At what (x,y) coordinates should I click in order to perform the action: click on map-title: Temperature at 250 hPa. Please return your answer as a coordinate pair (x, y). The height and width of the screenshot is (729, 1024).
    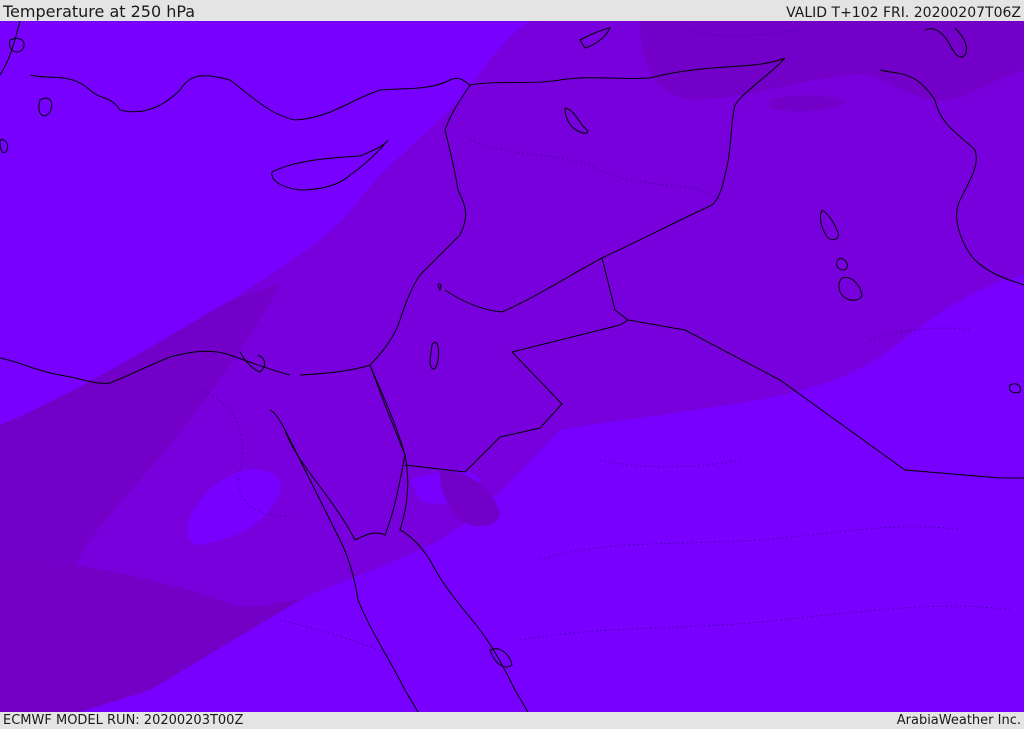
    Looking at the image, I should click on (99, 11).